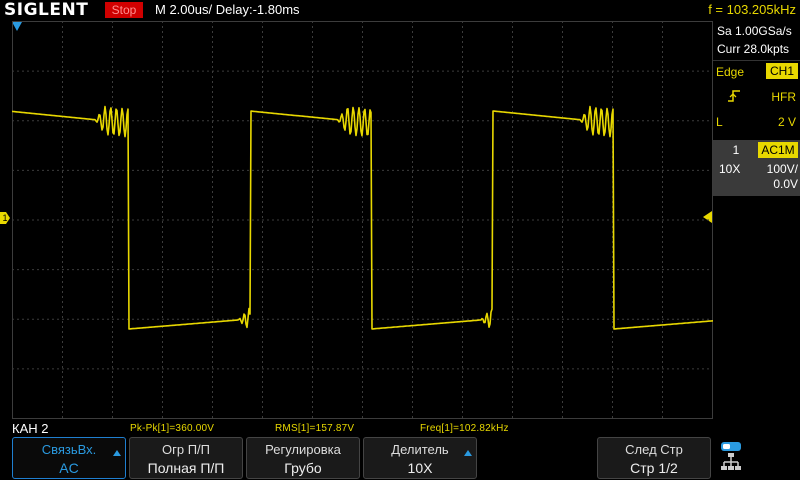  I want to click on rising-edge-icon, so click(734, 96).